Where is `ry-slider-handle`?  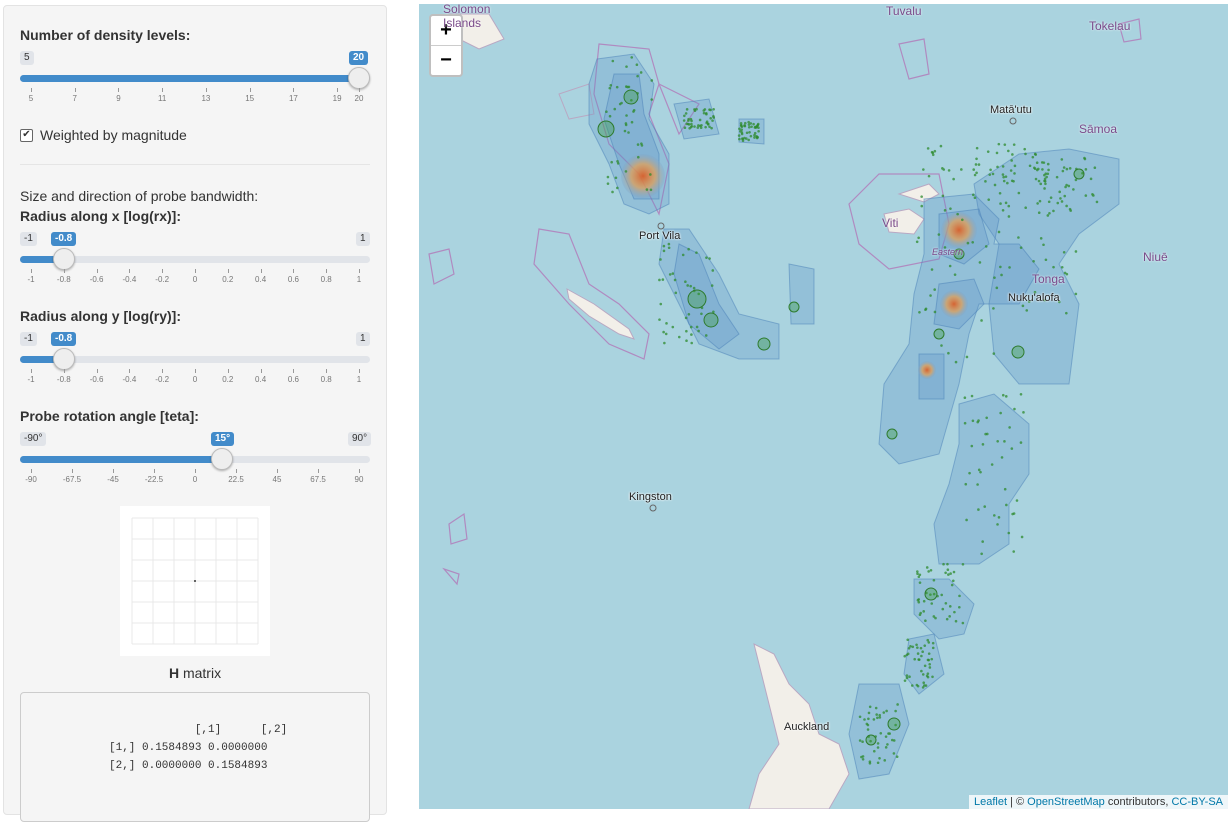
ry-slider-handle is located at coordinates (63, 359).